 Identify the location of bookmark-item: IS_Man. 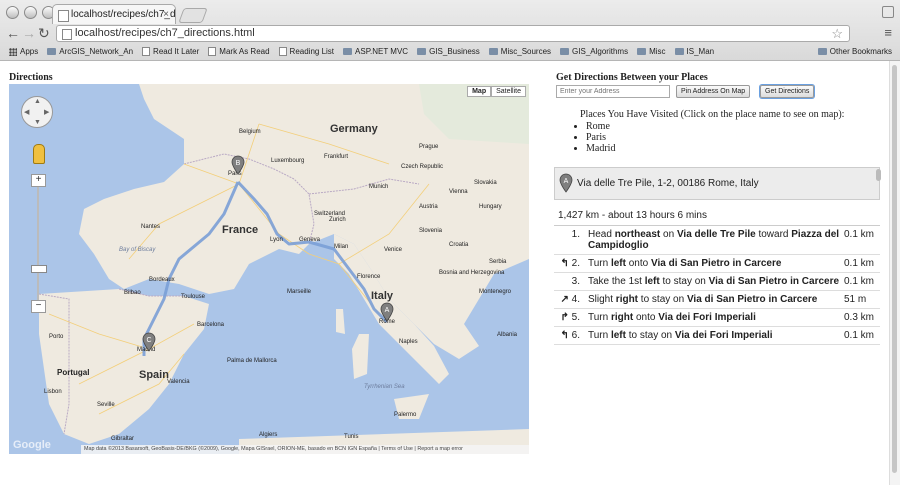
(694, 51).